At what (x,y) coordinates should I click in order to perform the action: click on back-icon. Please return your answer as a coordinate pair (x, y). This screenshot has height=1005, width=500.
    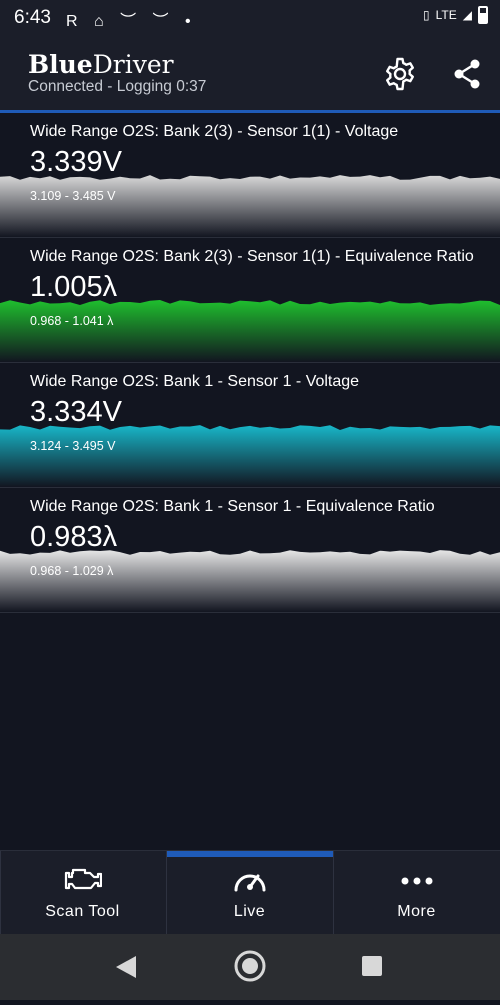
    Looking at the image, I should click on (126, 967).